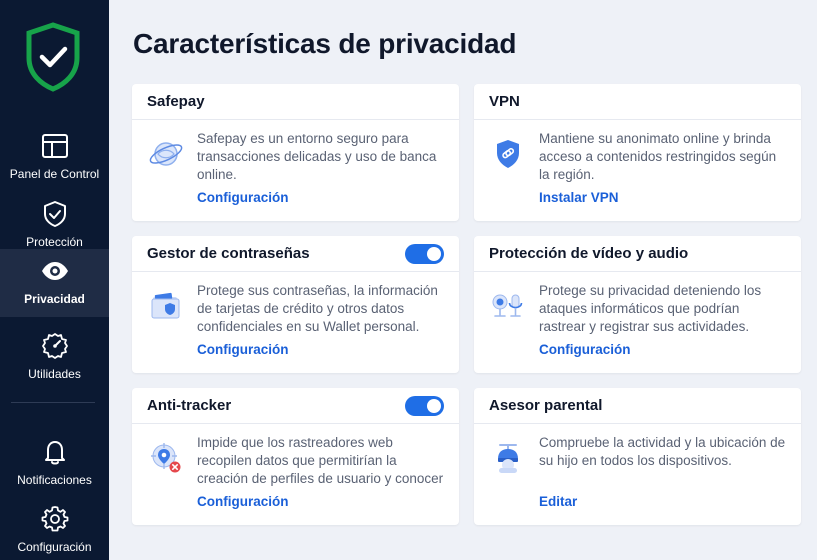 The width and height of the screenshot is (817, 560). Describe the element at coordinates (55, 346) in the screenshot. I see `speed-gear-icon` at that location.